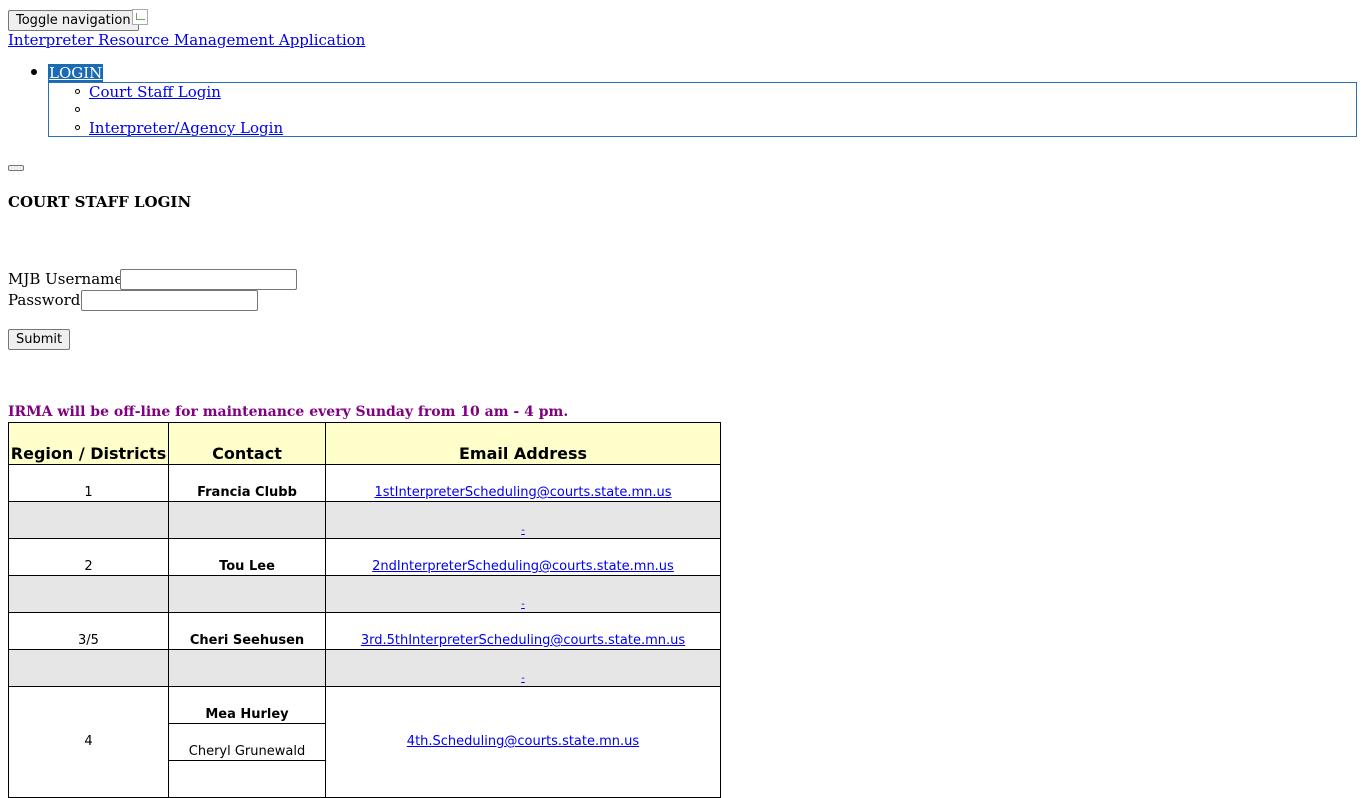  What do you see at coordinates (69, 279) in the screenshot?
I see `username-label: MJB Username*` at bounding box center [69, 279].